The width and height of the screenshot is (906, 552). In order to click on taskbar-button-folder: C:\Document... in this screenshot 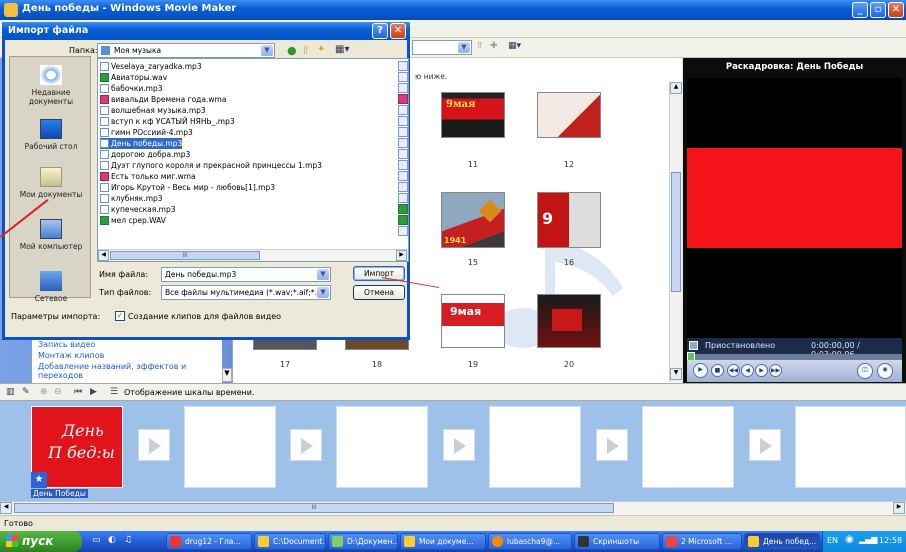, I will do `click(290, 541)`.